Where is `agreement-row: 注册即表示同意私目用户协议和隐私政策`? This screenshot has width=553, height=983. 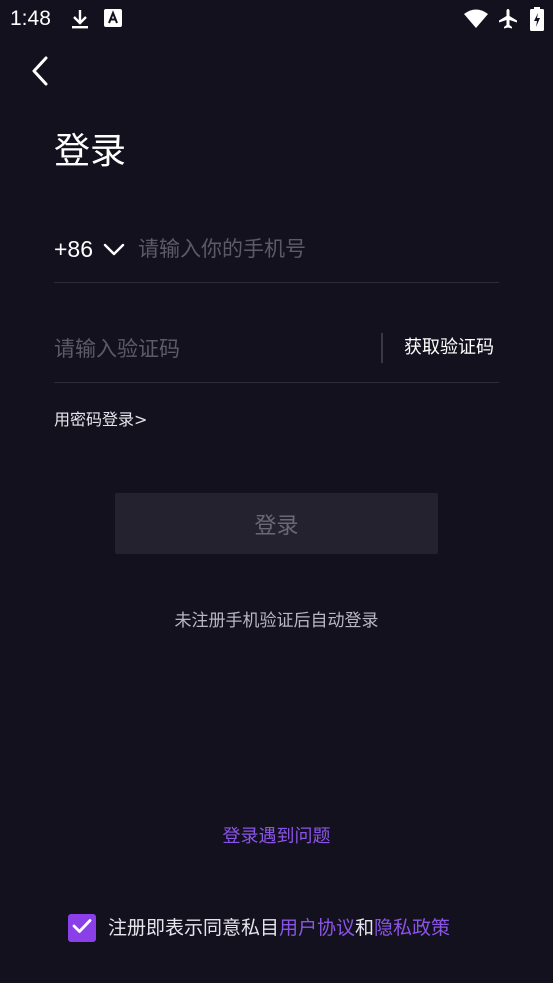
agreement-row: 注册即表示同意私目用户协议和隐私政策 is located at coordinates (259, 928).